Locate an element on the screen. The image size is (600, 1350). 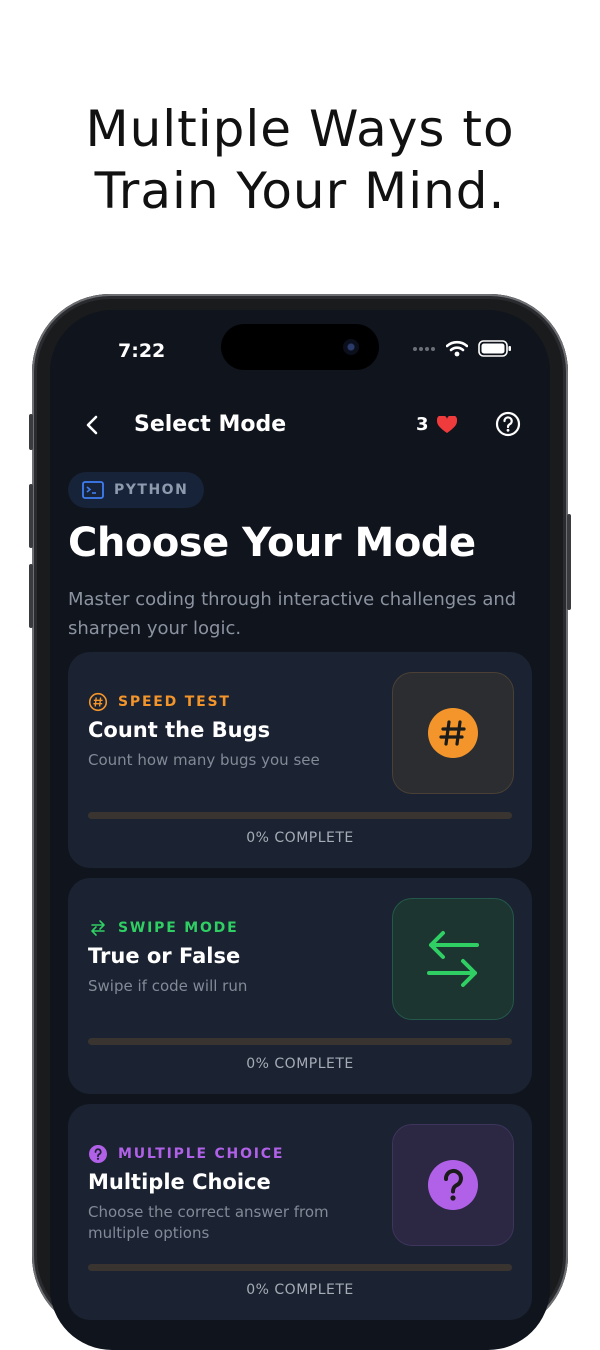
nav-title: Select Mode is located at coordinates (210, 424).